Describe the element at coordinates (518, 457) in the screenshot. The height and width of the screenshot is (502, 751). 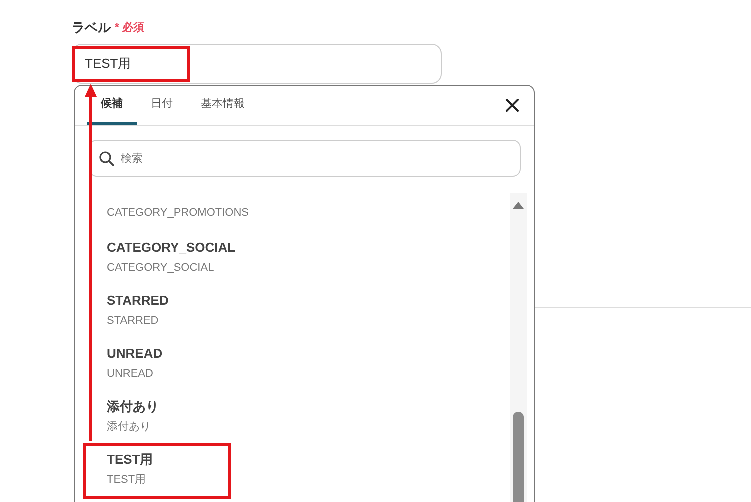
I see `scroll-thumb` at that location.